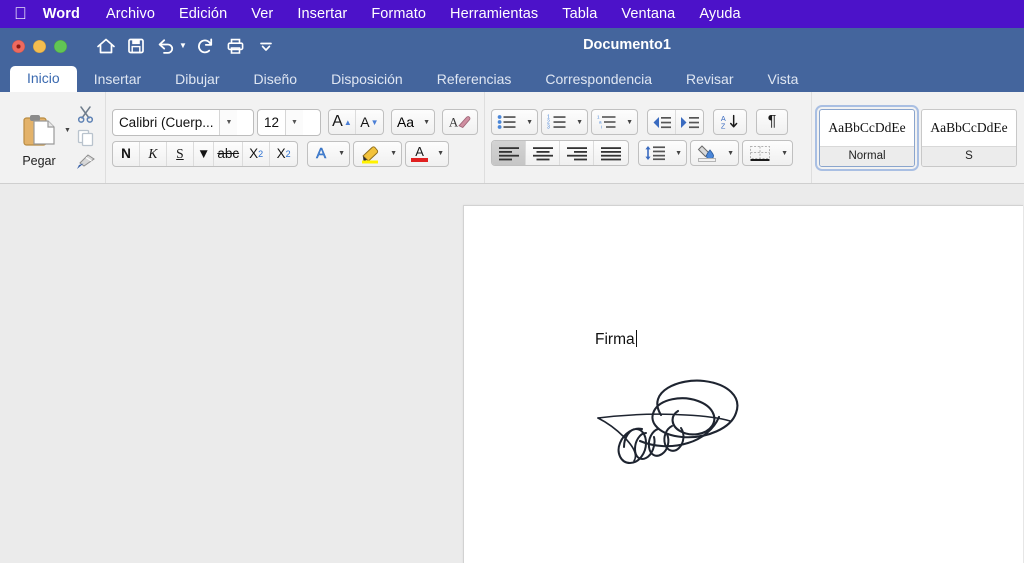 This screenshot has height=563, width=1024. Describe the element at coordinates (182, 122) in the screenshot. I see `font-name-combo: Calibri (Cuerp... ▼` at that location.